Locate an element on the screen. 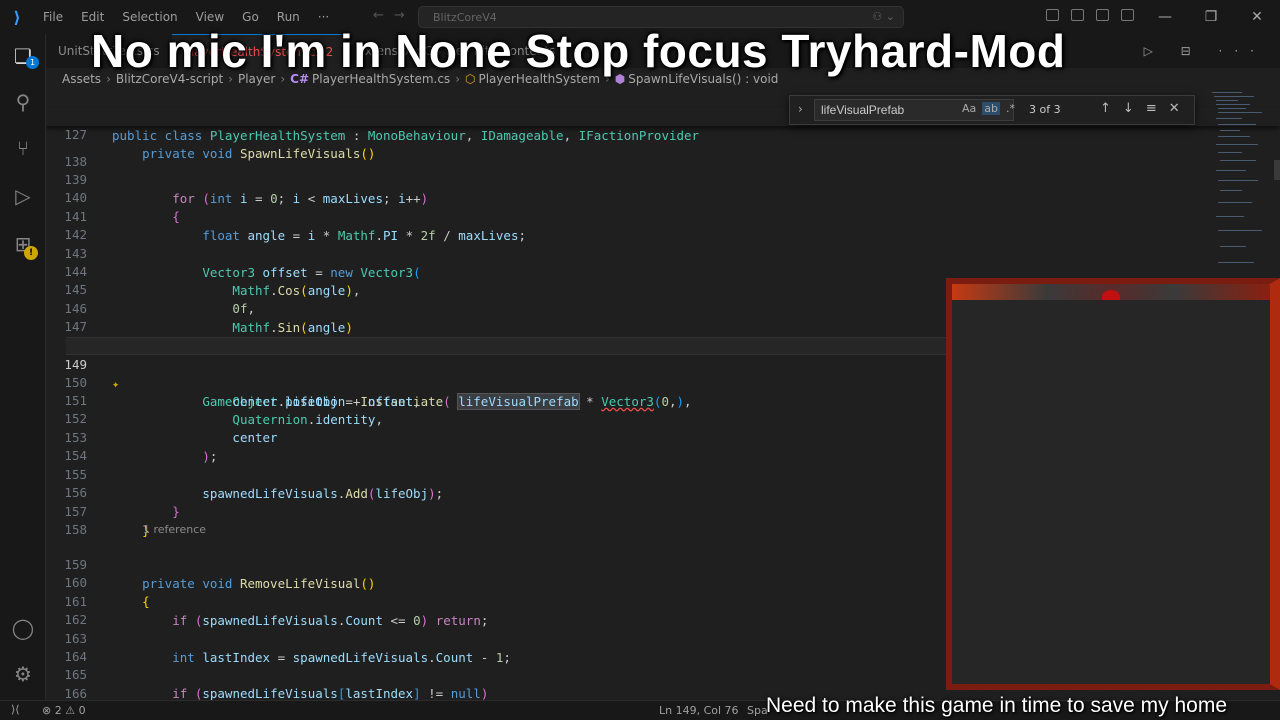  toggle-primary-sidebar-icon is located at coordinates (1077, 15).